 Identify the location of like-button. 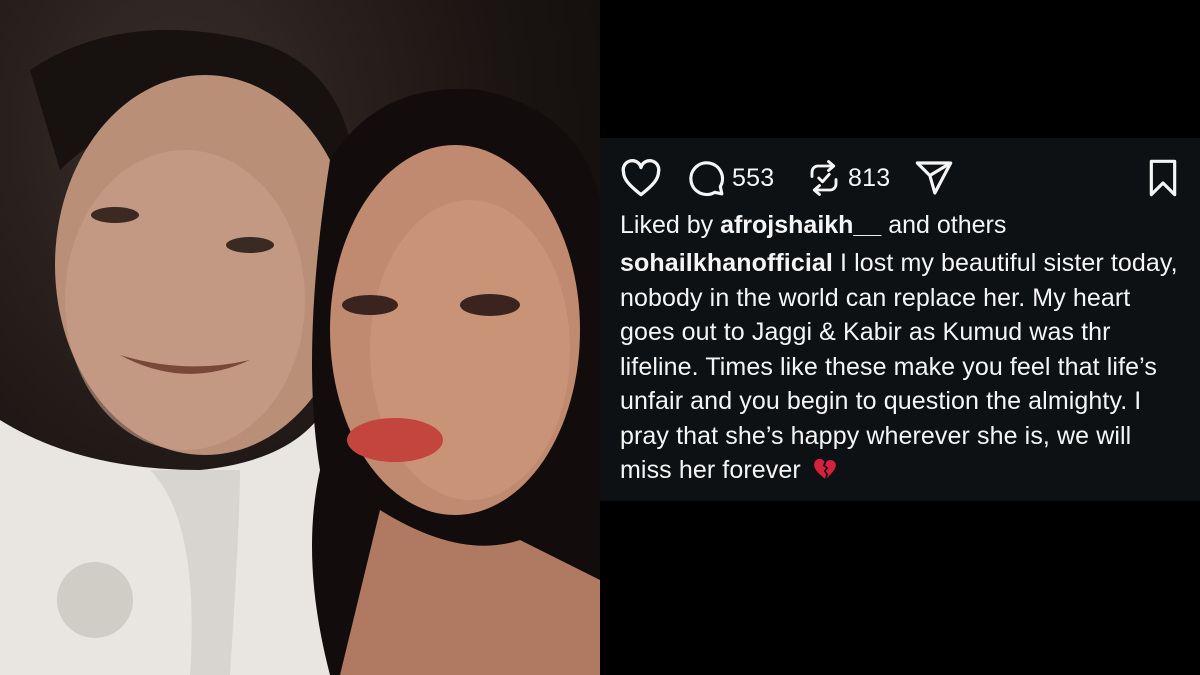
(641, 178).